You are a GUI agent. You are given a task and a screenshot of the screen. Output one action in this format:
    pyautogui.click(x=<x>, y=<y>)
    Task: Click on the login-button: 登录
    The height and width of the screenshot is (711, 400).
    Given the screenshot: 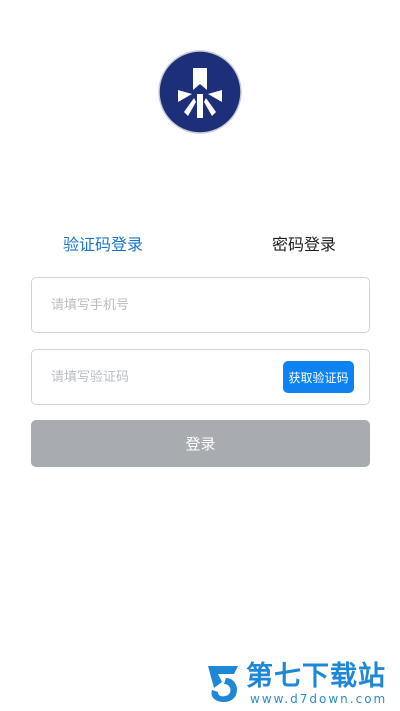 What is the action you would take?
    pyautogui.click(x=200, y=443)
    